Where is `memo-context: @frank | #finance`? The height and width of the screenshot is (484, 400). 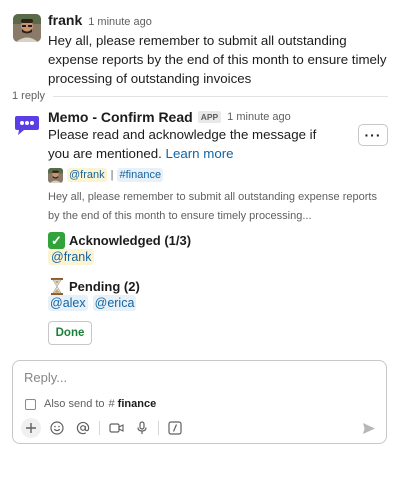
memo-context: @frank | #finance is located at coordinates (106, 175).